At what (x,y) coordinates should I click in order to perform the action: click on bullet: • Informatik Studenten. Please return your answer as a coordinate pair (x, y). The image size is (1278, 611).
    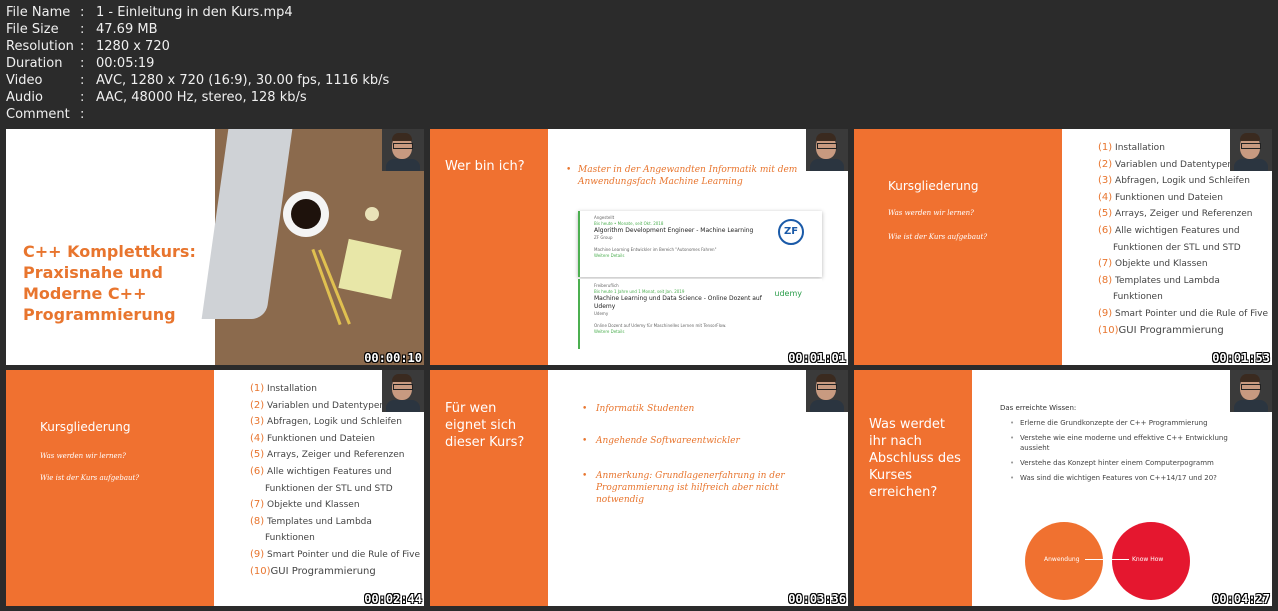
    Looking at the image, I should click on (638, 409).